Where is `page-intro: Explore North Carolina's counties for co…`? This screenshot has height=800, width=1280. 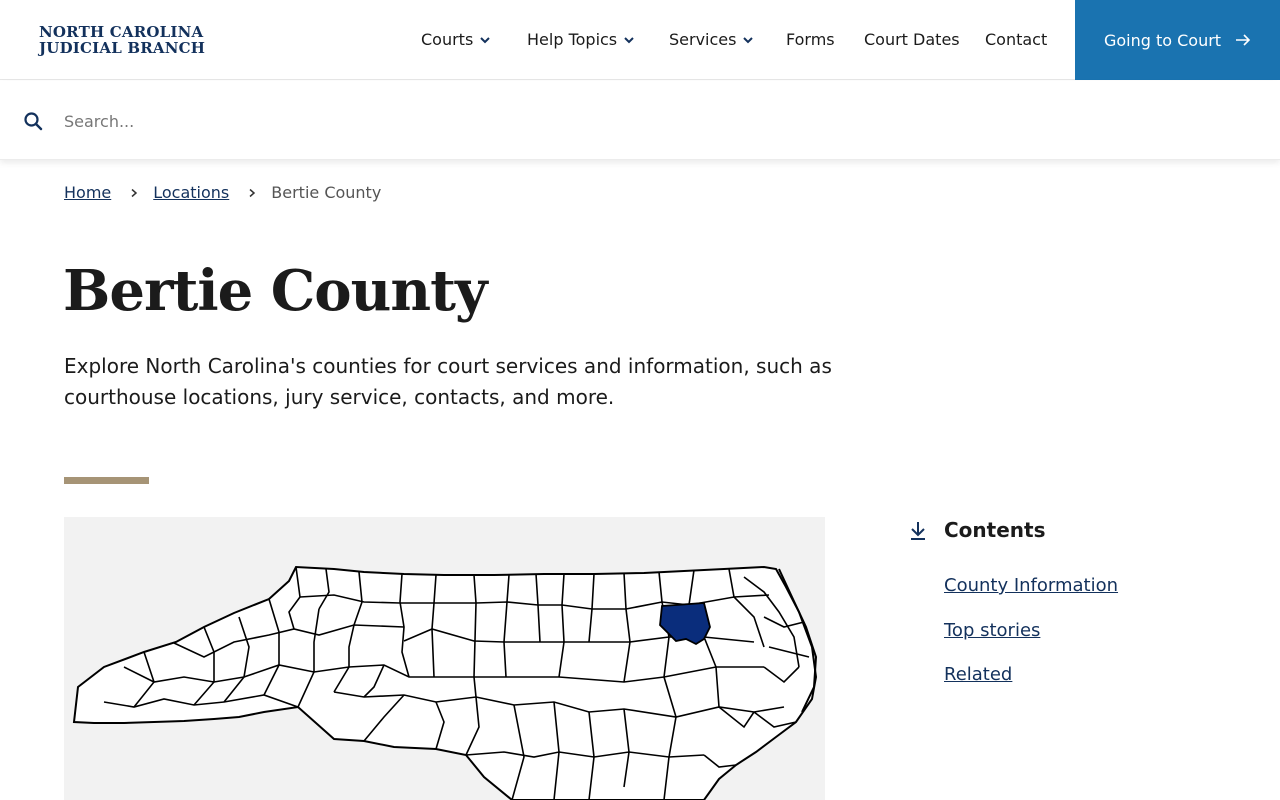 page-intro: Explore North Carolina's counties for co… is located at coordinates (448, 381).